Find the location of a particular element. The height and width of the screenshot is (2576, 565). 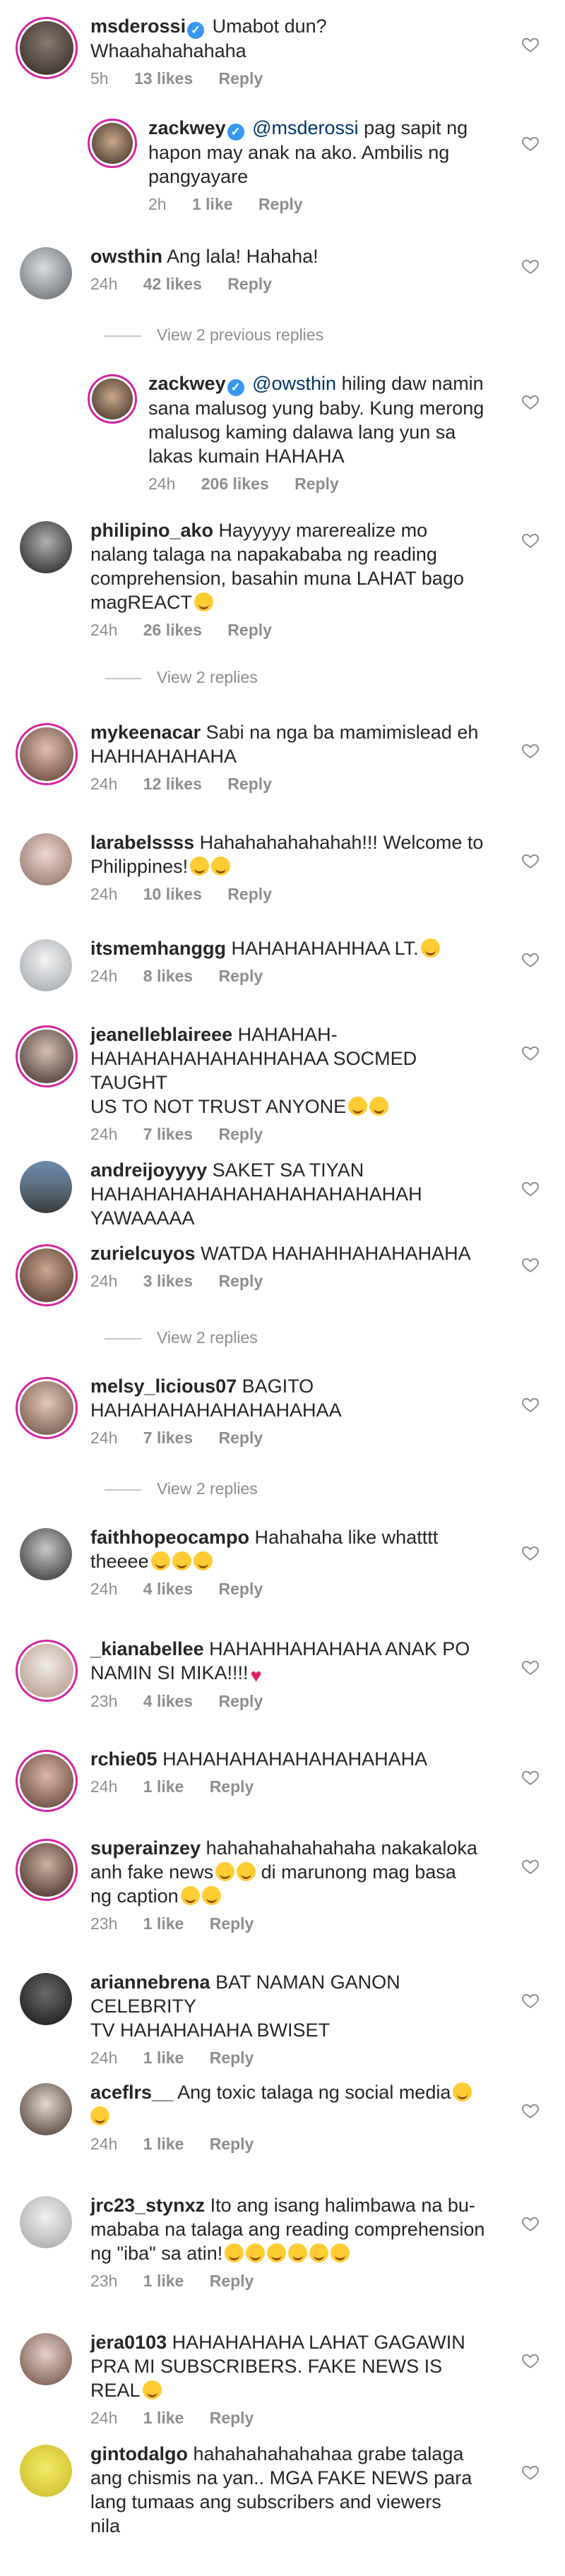

likes-count: 3 likes is located at coordinates (168, 1281).